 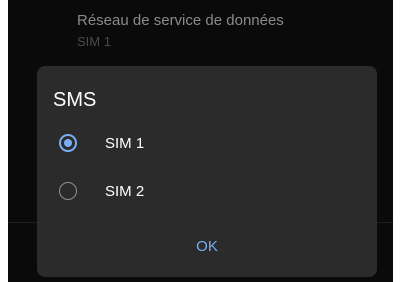 What do you see at coordinates (180, 20) in the screenshot?
I see `setting-title: Réseau de service de données` at bounding box center [180, 20].